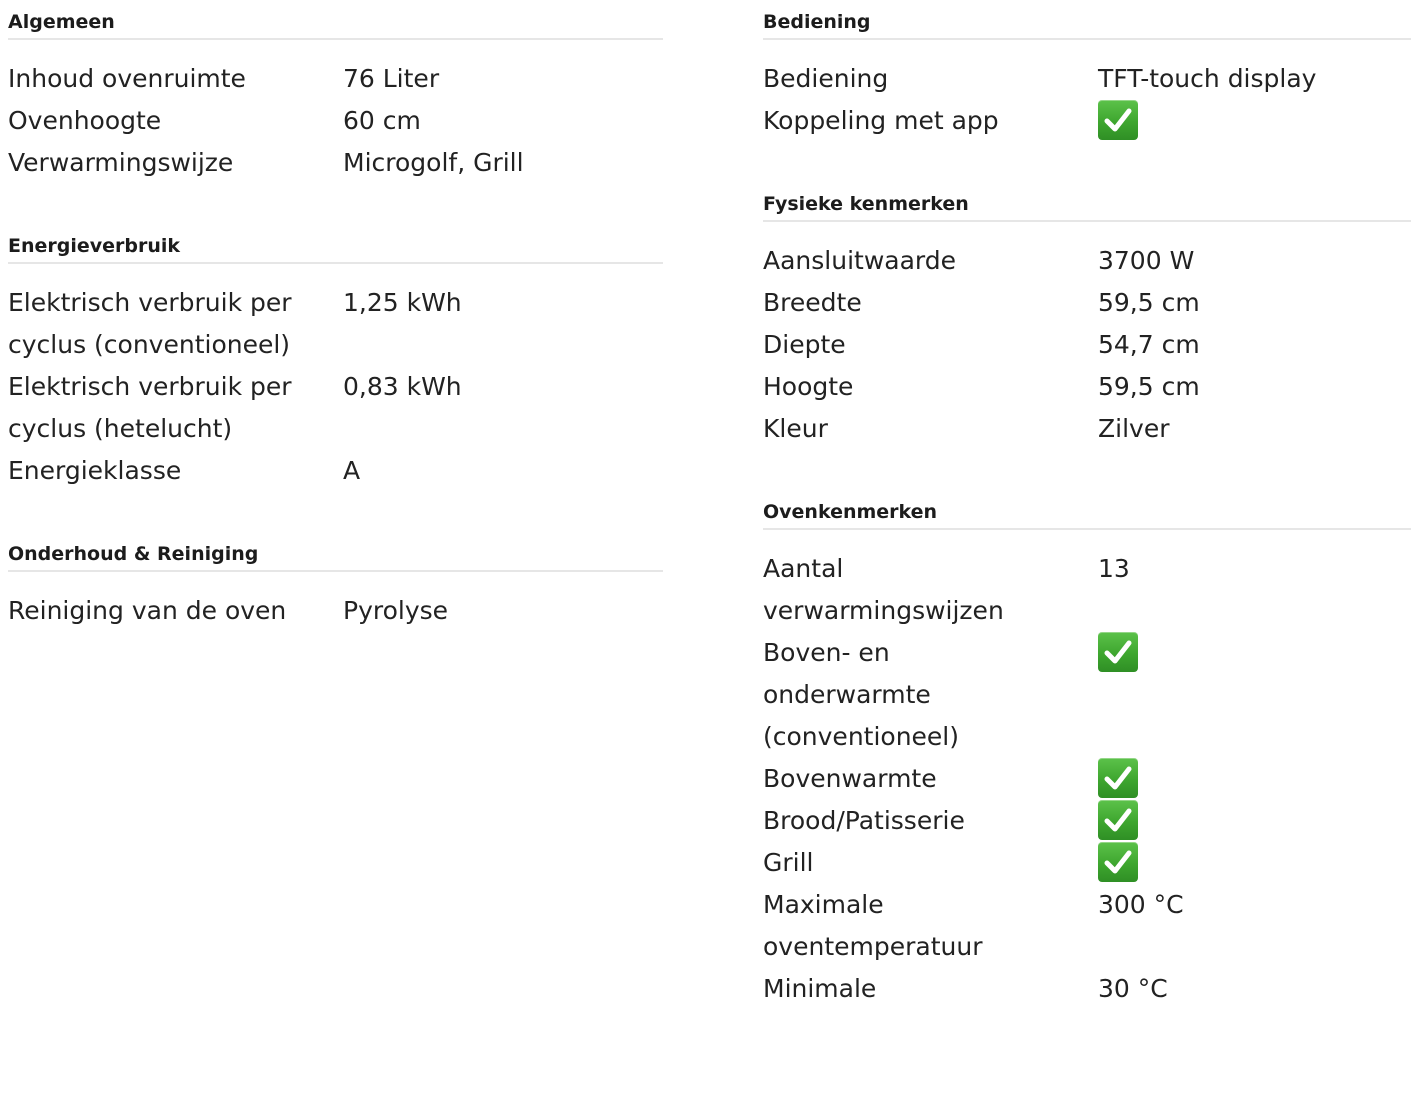  What do you see at coordinates (433, 162) in the screenshot?
I see `spec-value: Microgolf, Grill` at bounding box center [433, 162].